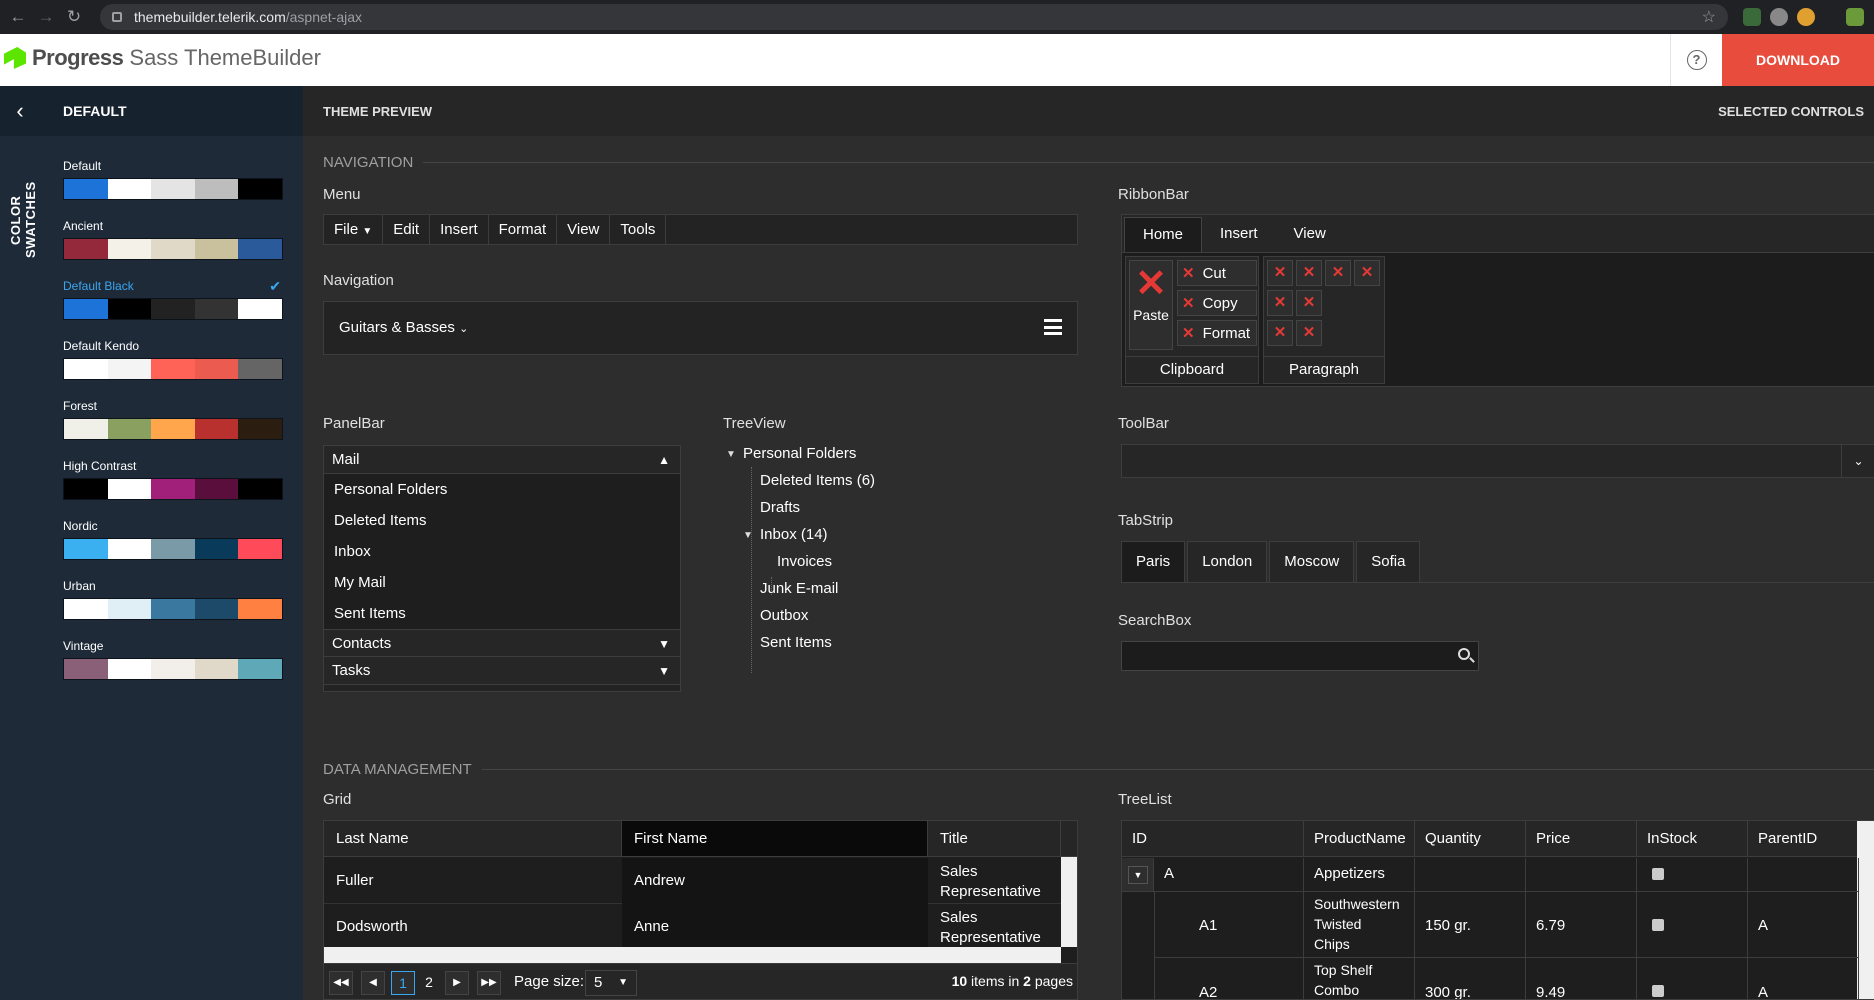 The width and height of the screenshot is (1874, 1000). What do you see at coordinates (502, 643) in the screenshot?
I see `panelbar-header-contacts: Contacts ▼` at bounding box center [502, 643].